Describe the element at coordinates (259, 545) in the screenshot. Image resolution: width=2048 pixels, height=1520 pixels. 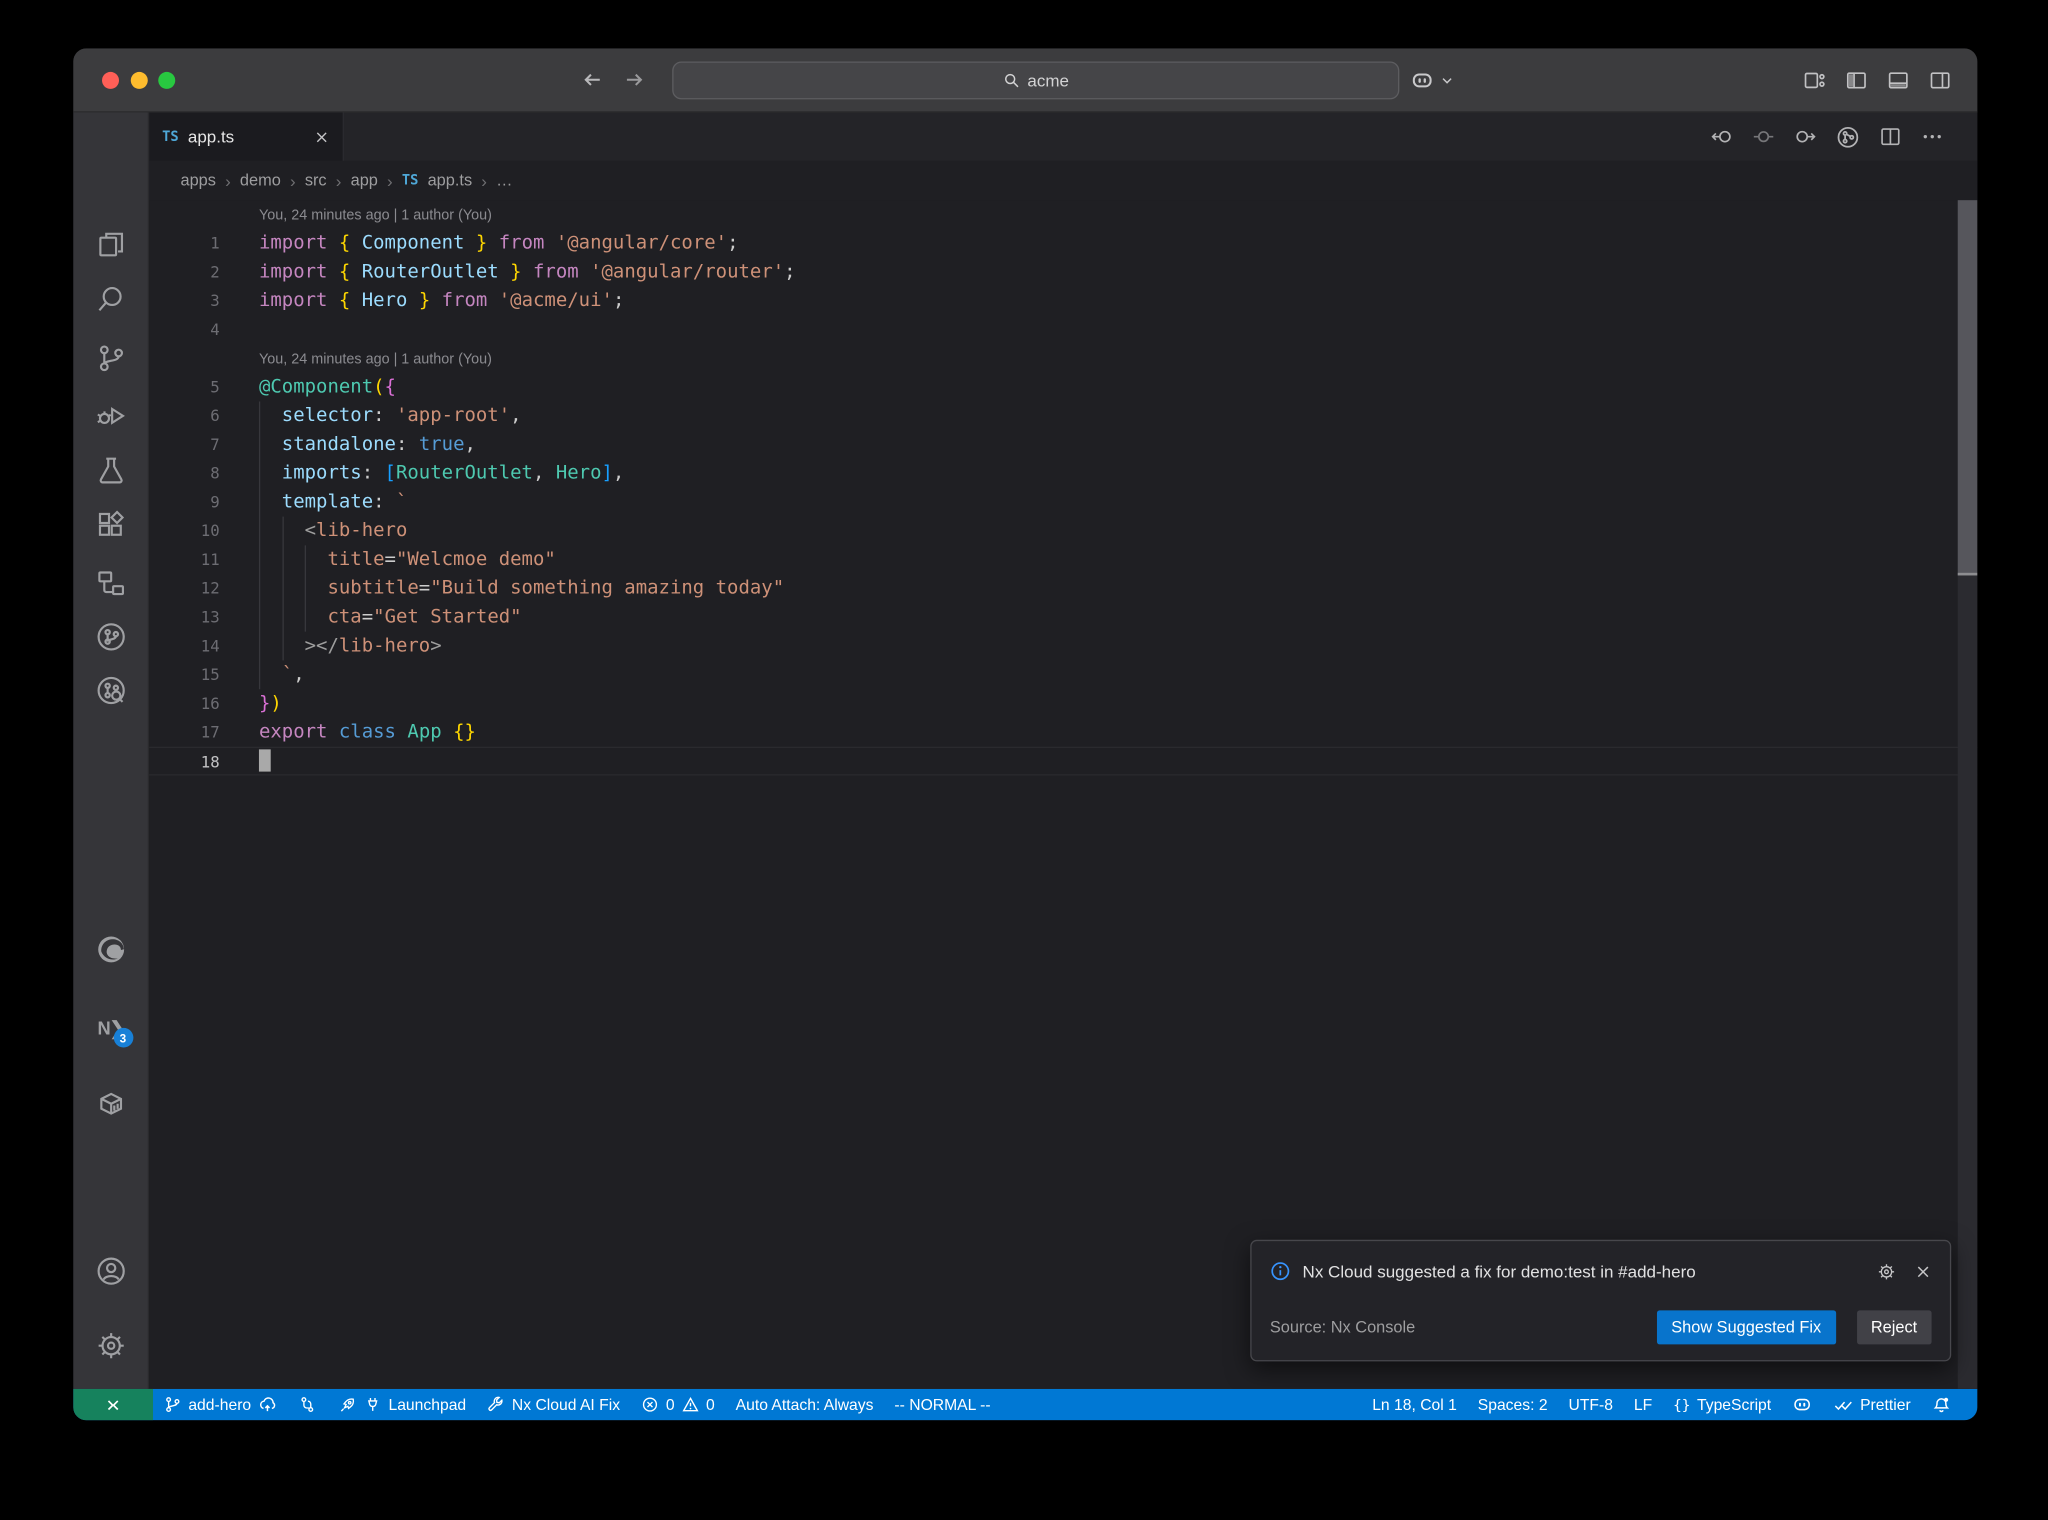
I see `indent-guide` at that location.